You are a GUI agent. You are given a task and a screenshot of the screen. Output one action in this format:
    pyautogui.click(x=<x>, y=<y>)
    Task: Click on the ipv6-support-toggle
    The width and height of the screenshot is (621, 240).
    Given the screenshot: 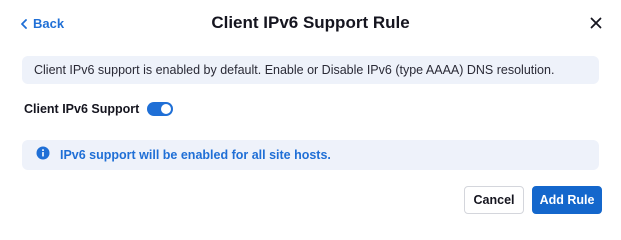 What is the action you would take?
    pyautogui.click(x=160, y=109)
    